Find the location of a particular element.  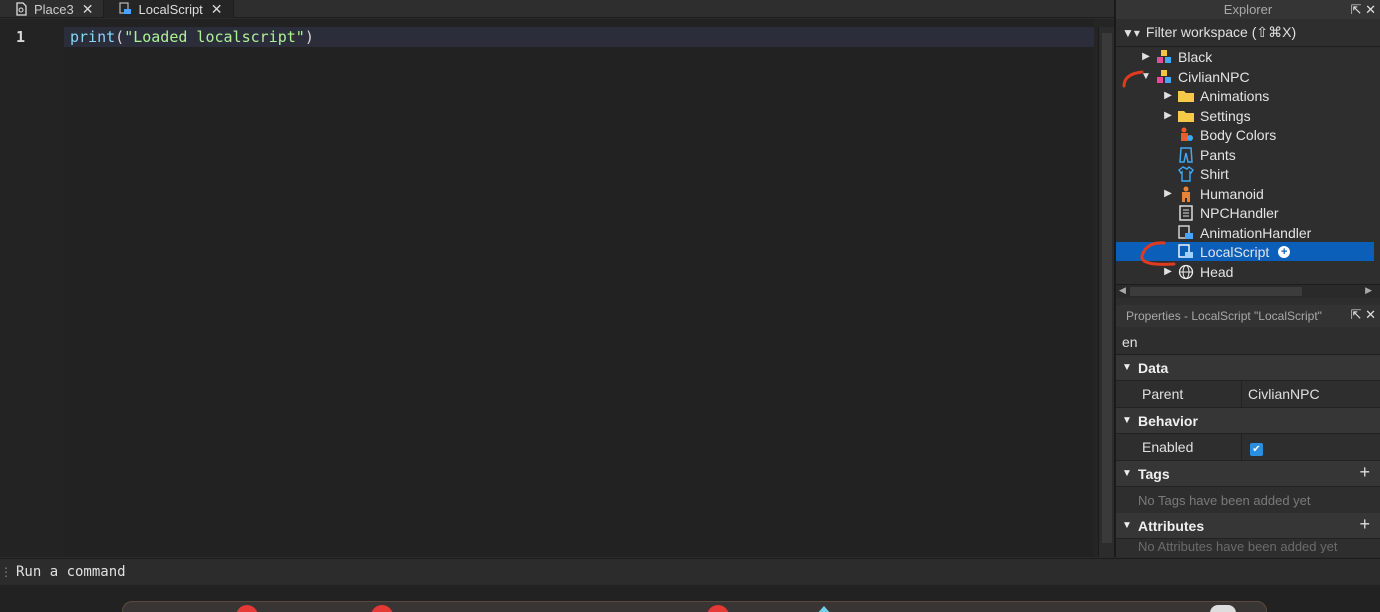

section-label: Attributes is located at coordinates (1171, 525).